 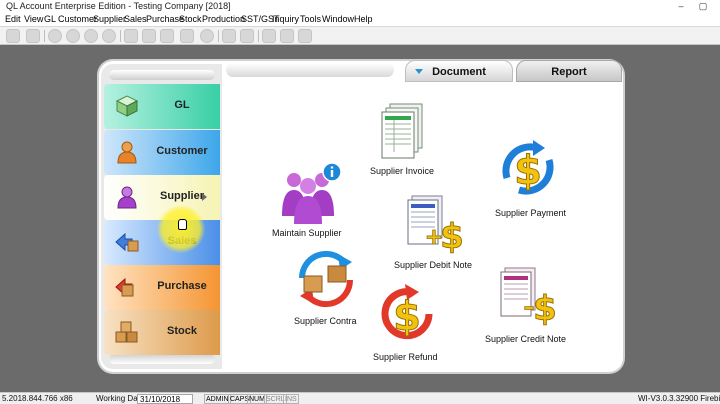 I want to click on new-icon, so click(x=13, y=36).